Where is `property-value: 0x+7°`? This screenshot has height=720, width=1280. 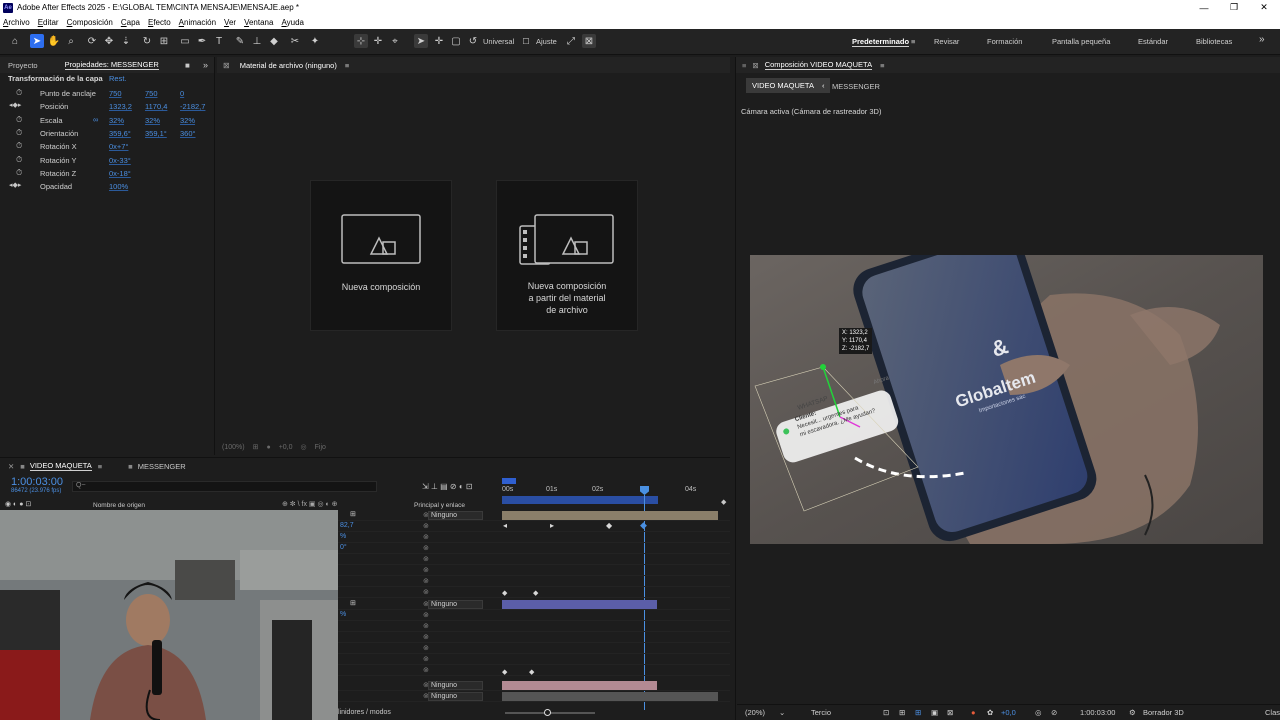
property-value: 0x+7° is located at coordinates (118, 146).